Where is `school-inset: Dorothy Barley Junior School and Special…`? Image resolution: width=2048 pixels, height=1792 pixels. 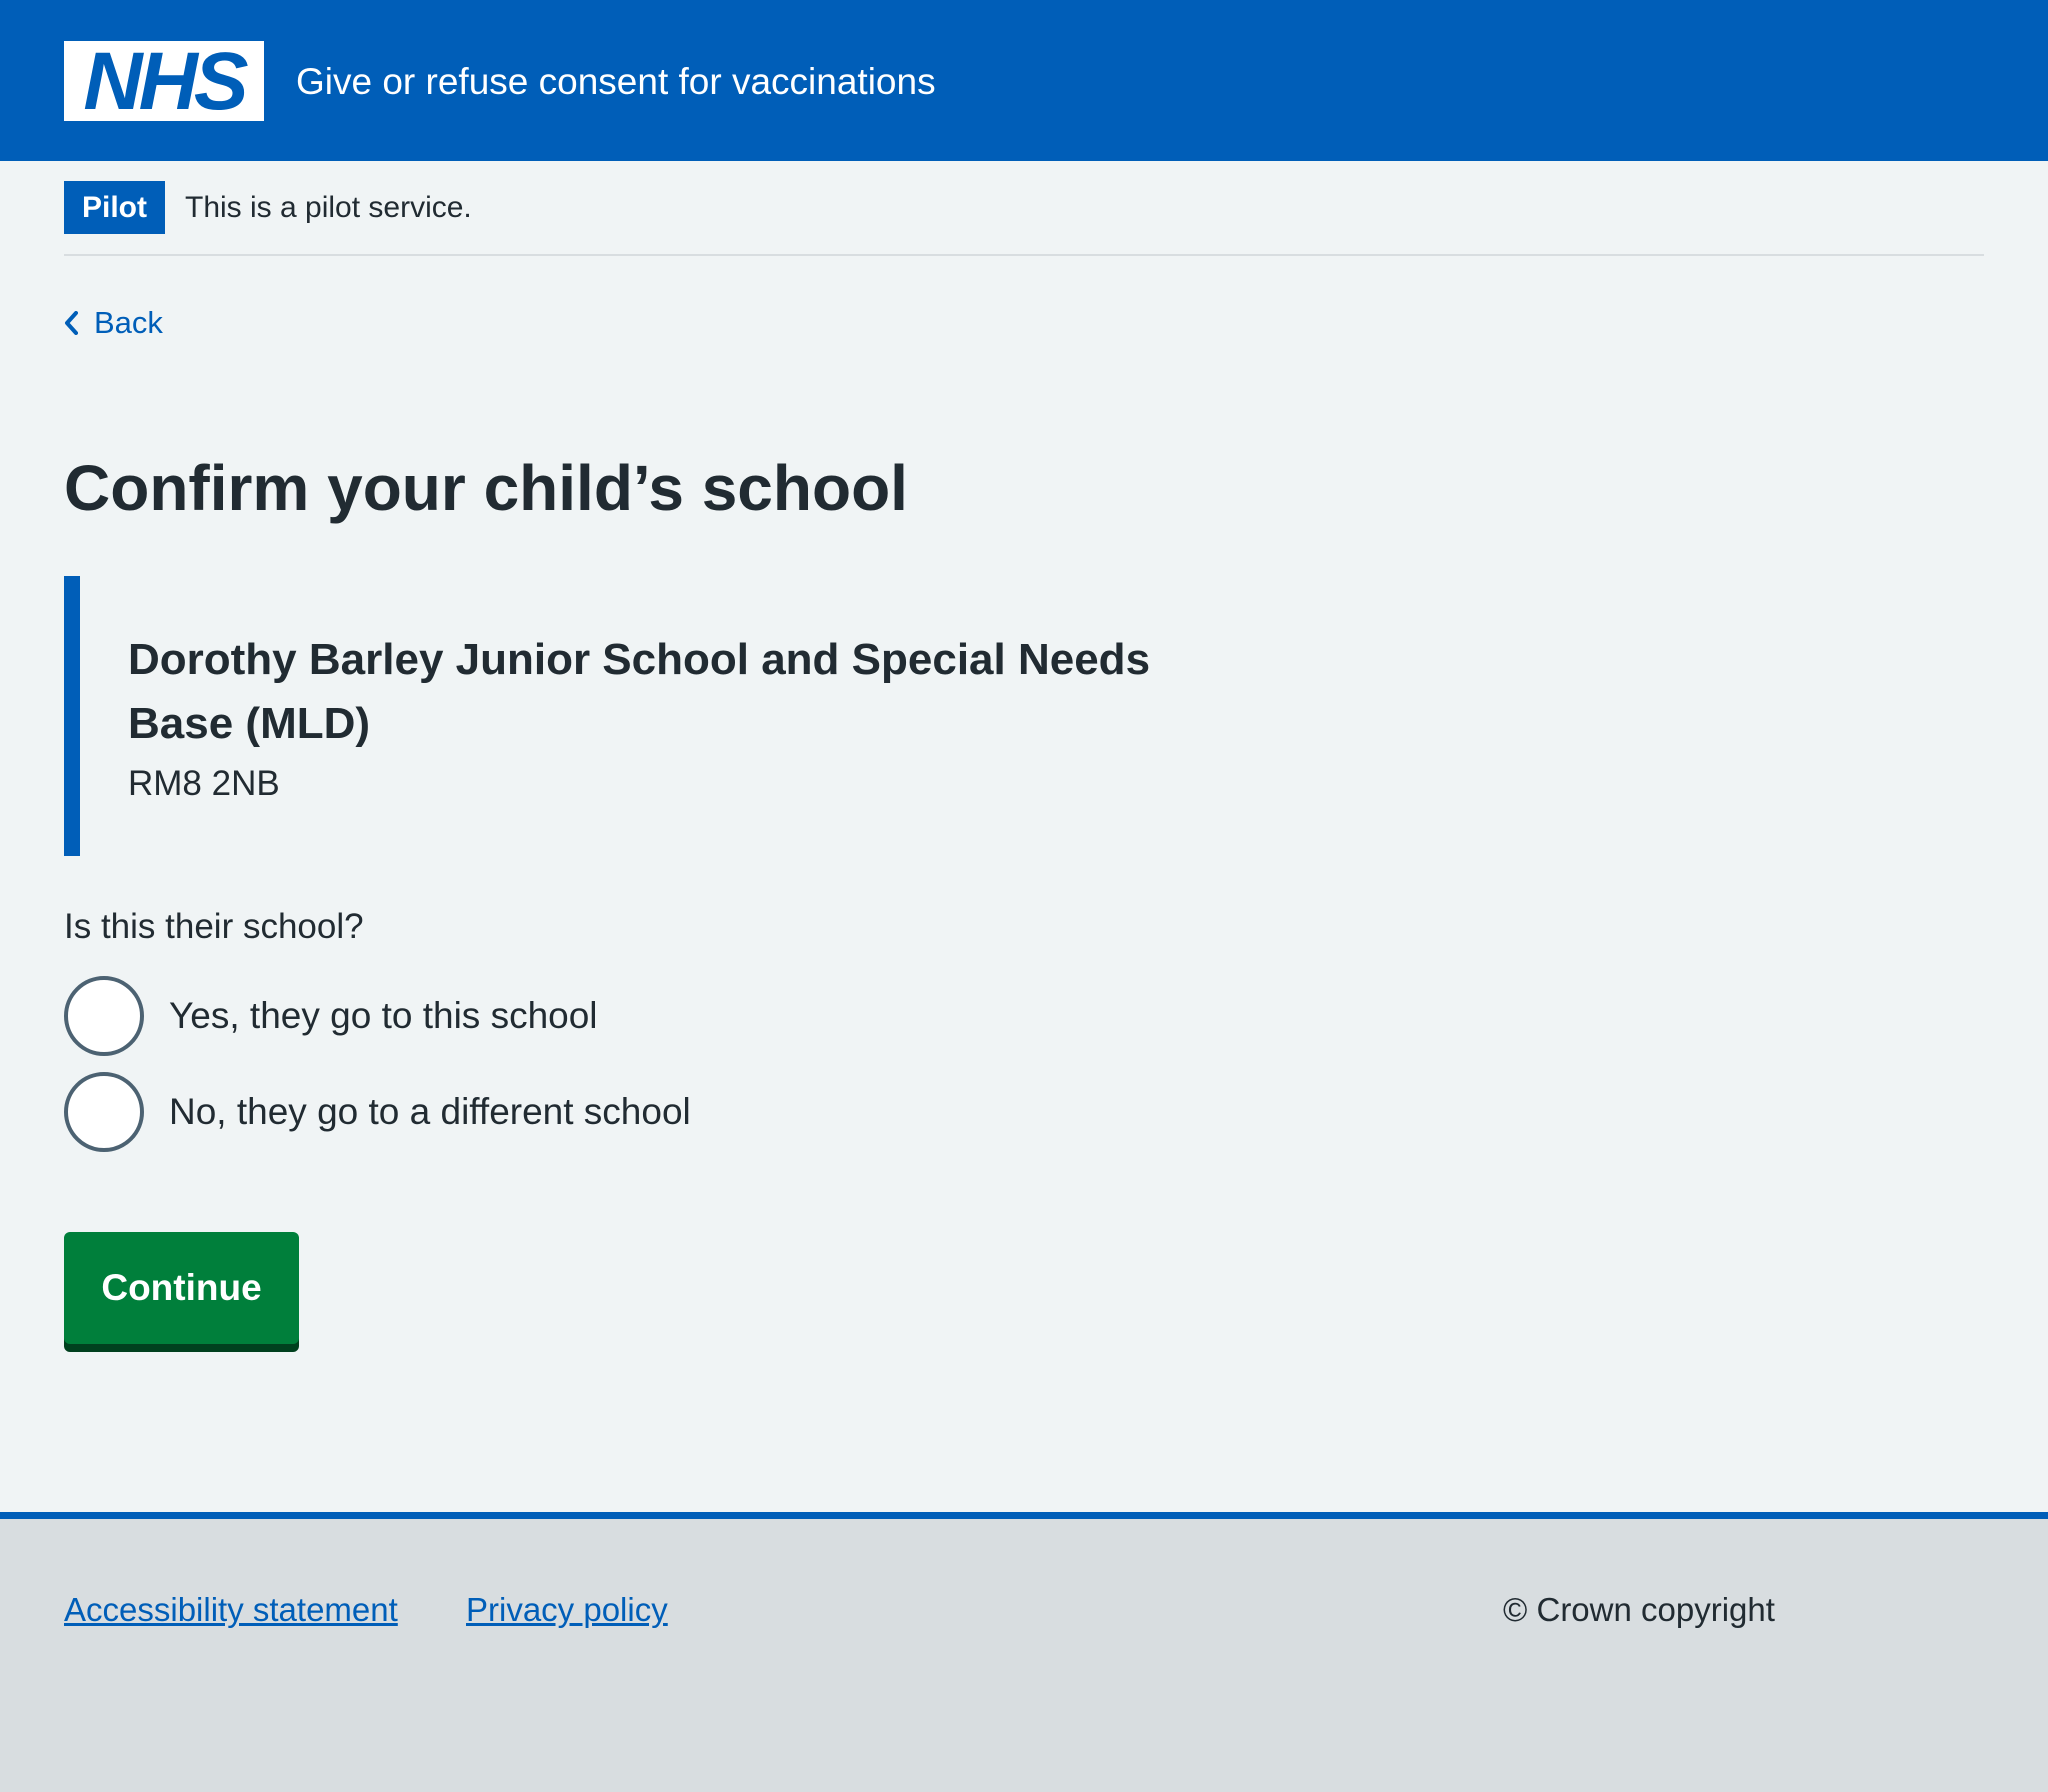 school-inset: Dorothy Barley Junior School and Special… is located at coordinates (644, 716).